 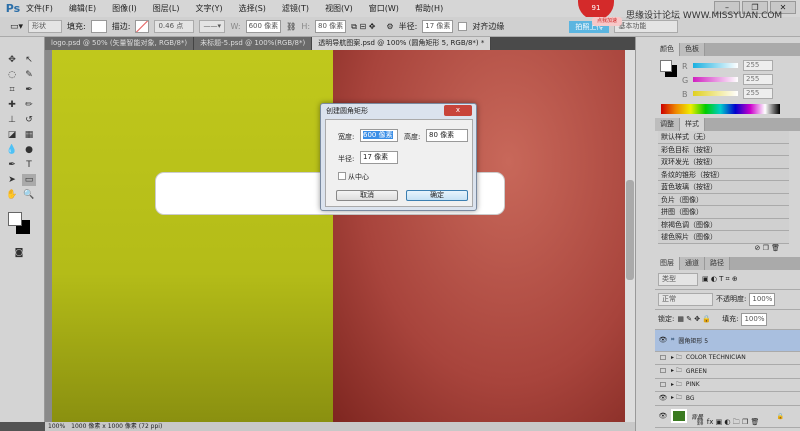 What do you see at coordinates (263, 26) in the screenshot?
I see `width-field: 600 像素` at bounding box center [263, 26].